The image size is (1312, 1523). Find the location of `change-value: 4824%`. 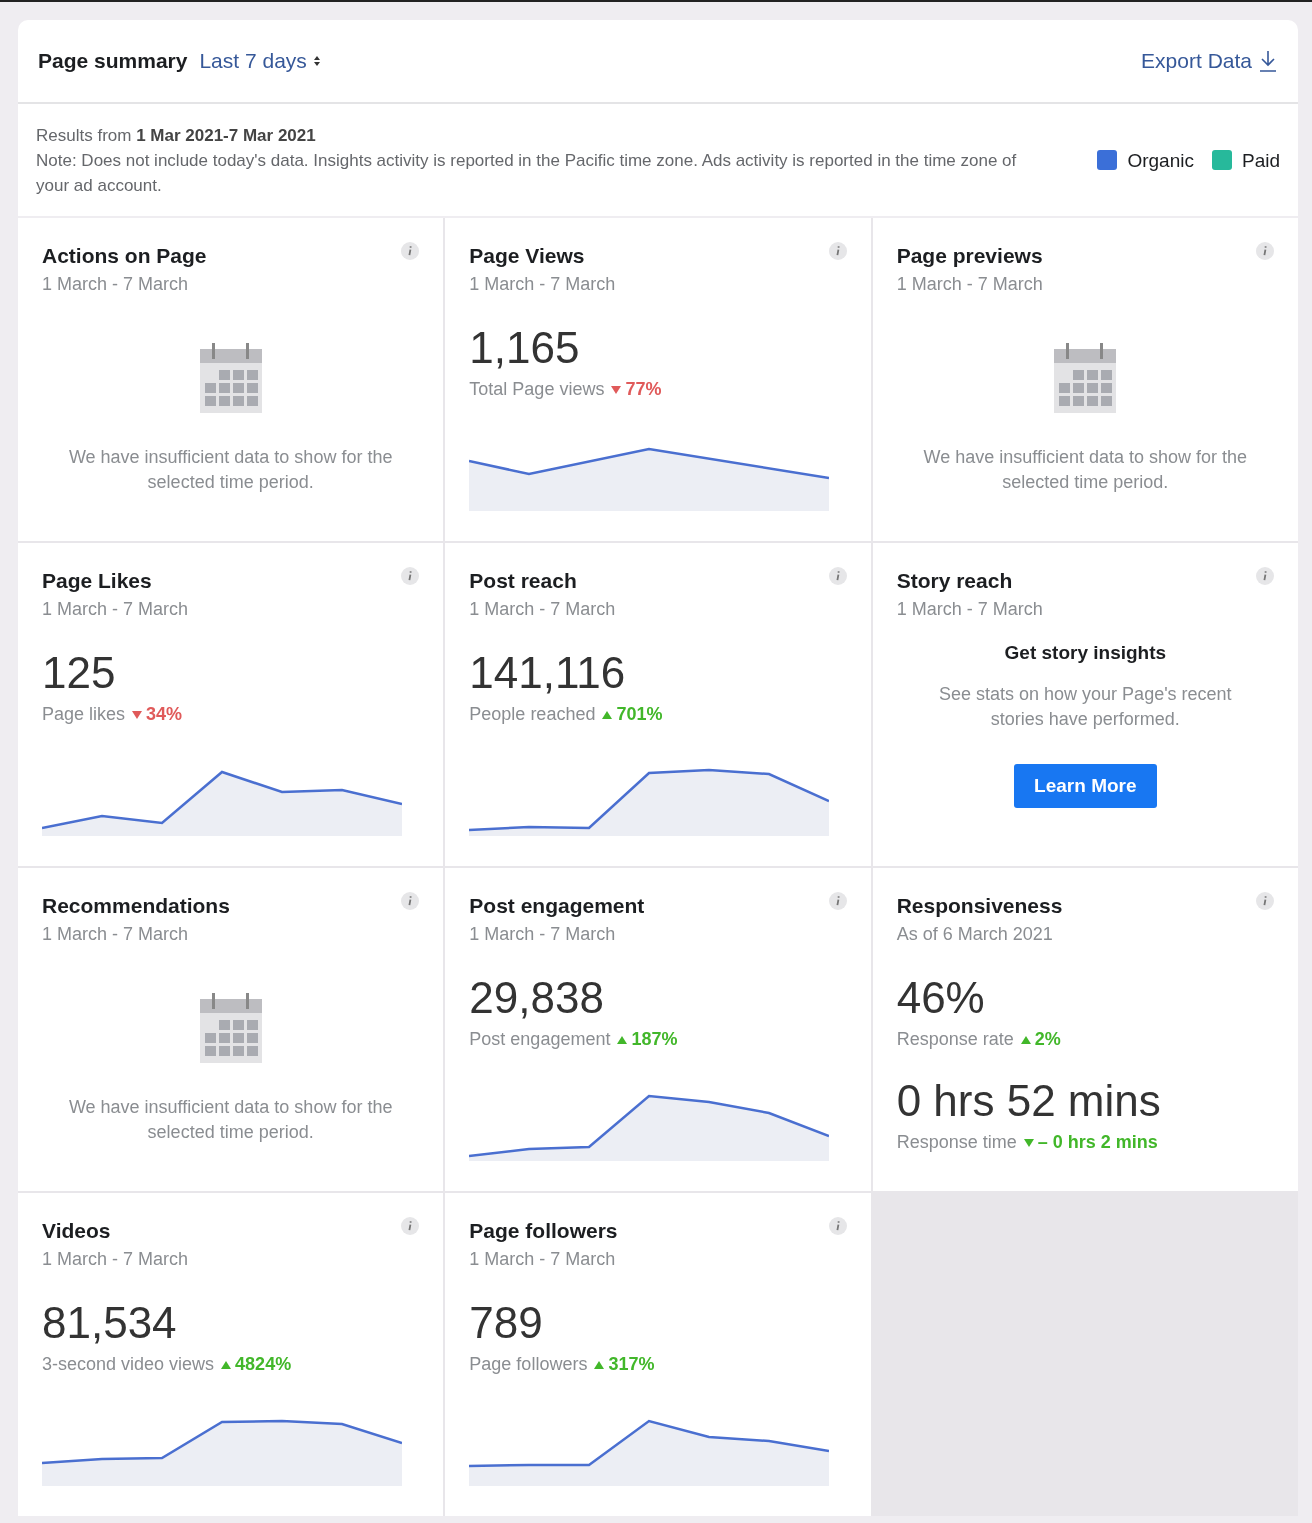

change-value: 4824% is located at coordinates (263, 1364).